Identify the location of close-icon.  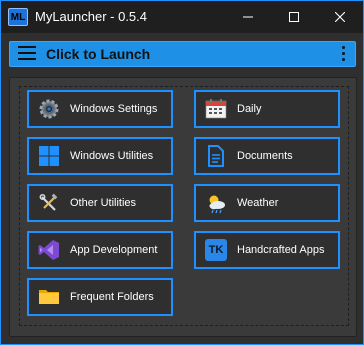
(340, 17).